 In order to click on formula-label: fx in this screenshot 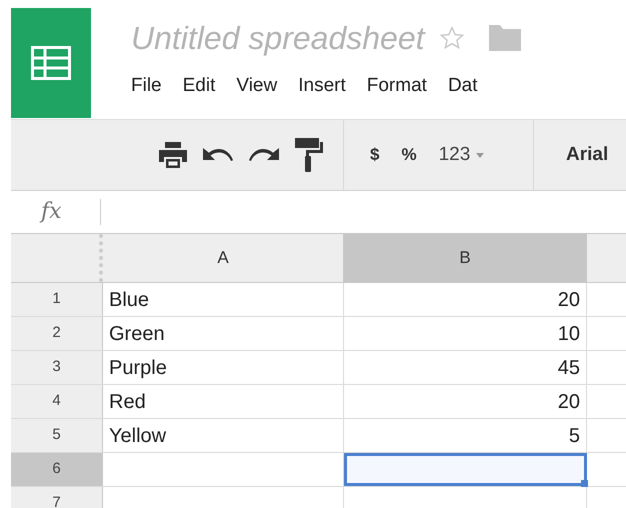, I will do `click(51, 212)`.